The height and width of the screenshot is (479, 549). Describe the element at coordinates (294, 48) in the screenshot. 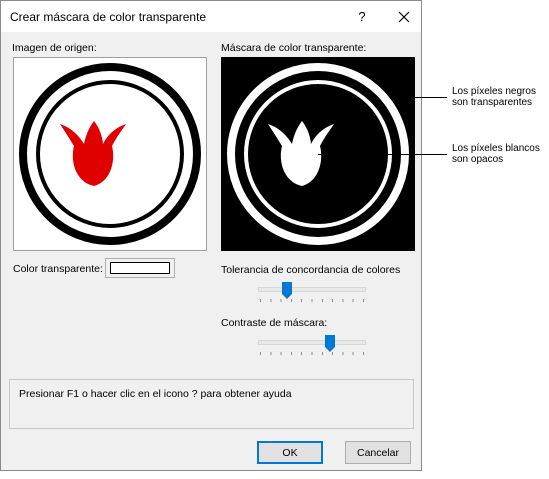

I see `mask-image-label: Máscara de color transparente:` at that location.